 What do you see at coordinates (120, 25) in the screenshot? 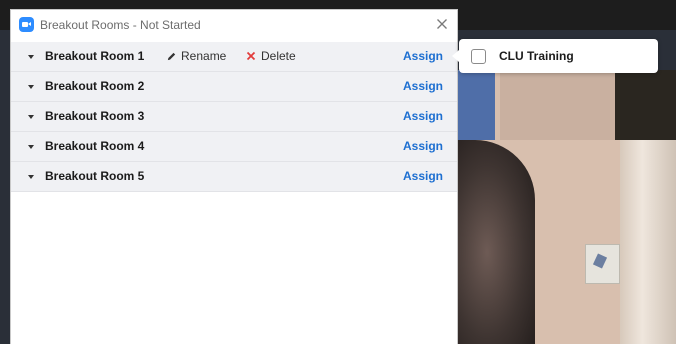
I see `window-title: Breakout Rooms - Not Started` at bounding box center [120, 25].